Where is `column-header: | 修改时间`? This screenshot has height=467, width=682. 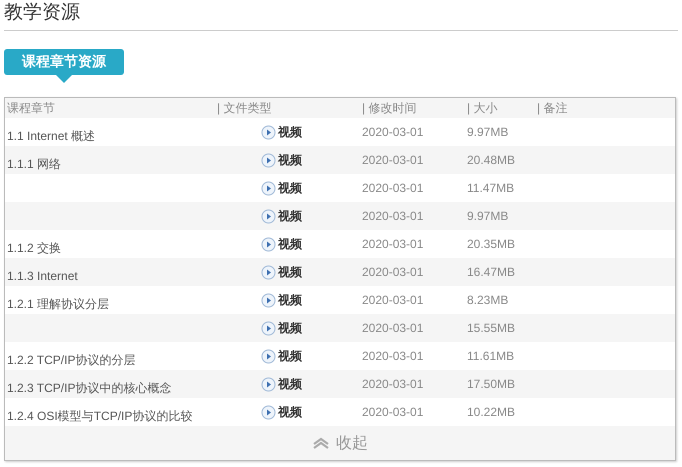 column-header: | 修改时间 is located at coordinates (390, 108).